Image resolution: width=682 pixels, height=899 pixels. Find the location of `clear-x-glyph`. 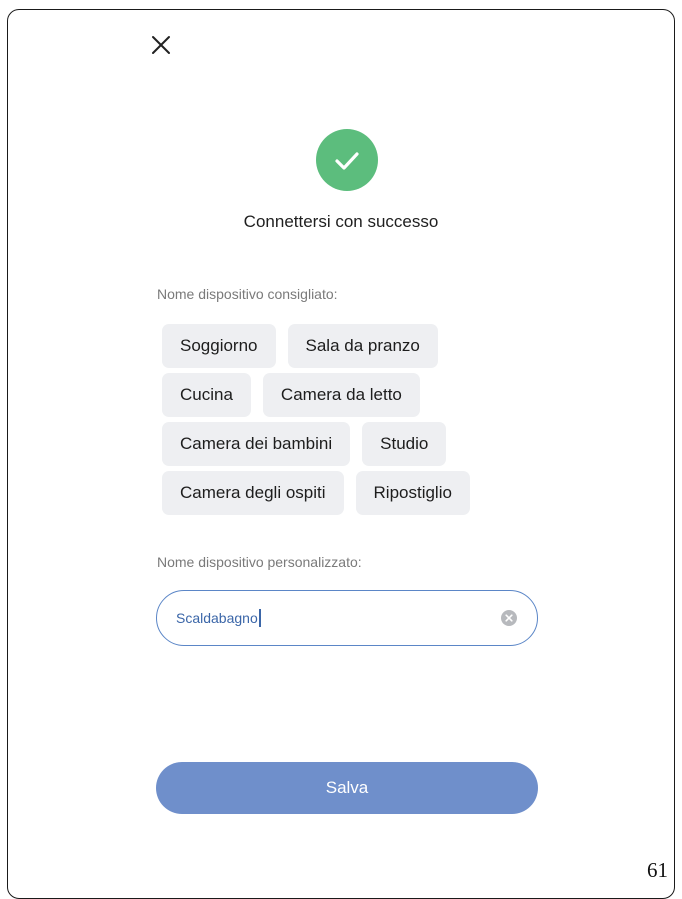

clear-x-glyph is located at coordinates (509, 618).